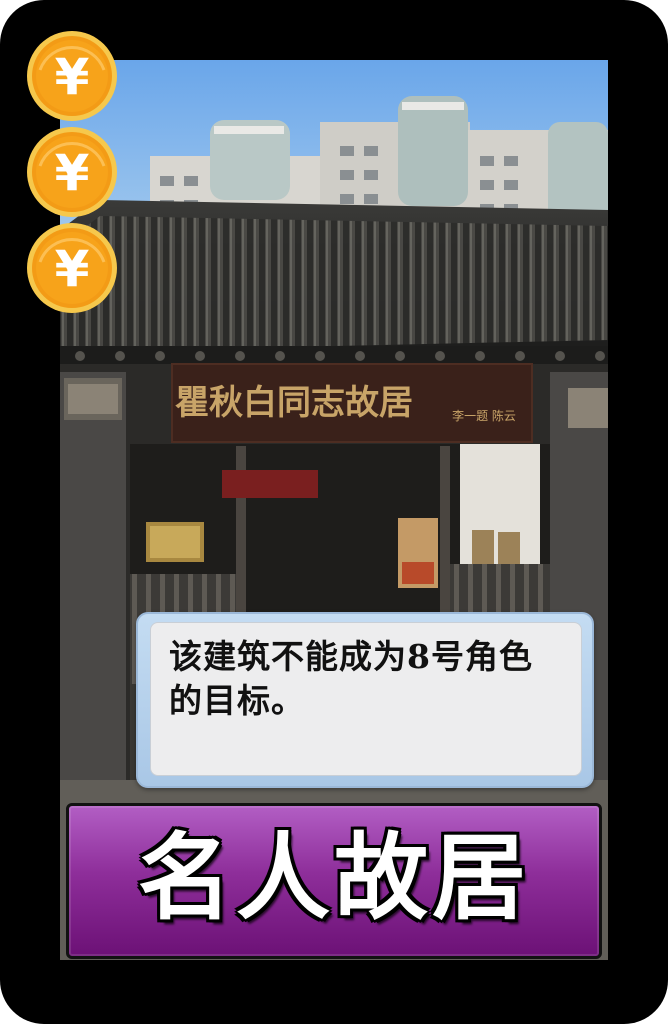 This screenshot has width=668, height=1024. I want to click on ability-text-box: 该建筑不能成为8号角色的目标。, so click(365, 700).